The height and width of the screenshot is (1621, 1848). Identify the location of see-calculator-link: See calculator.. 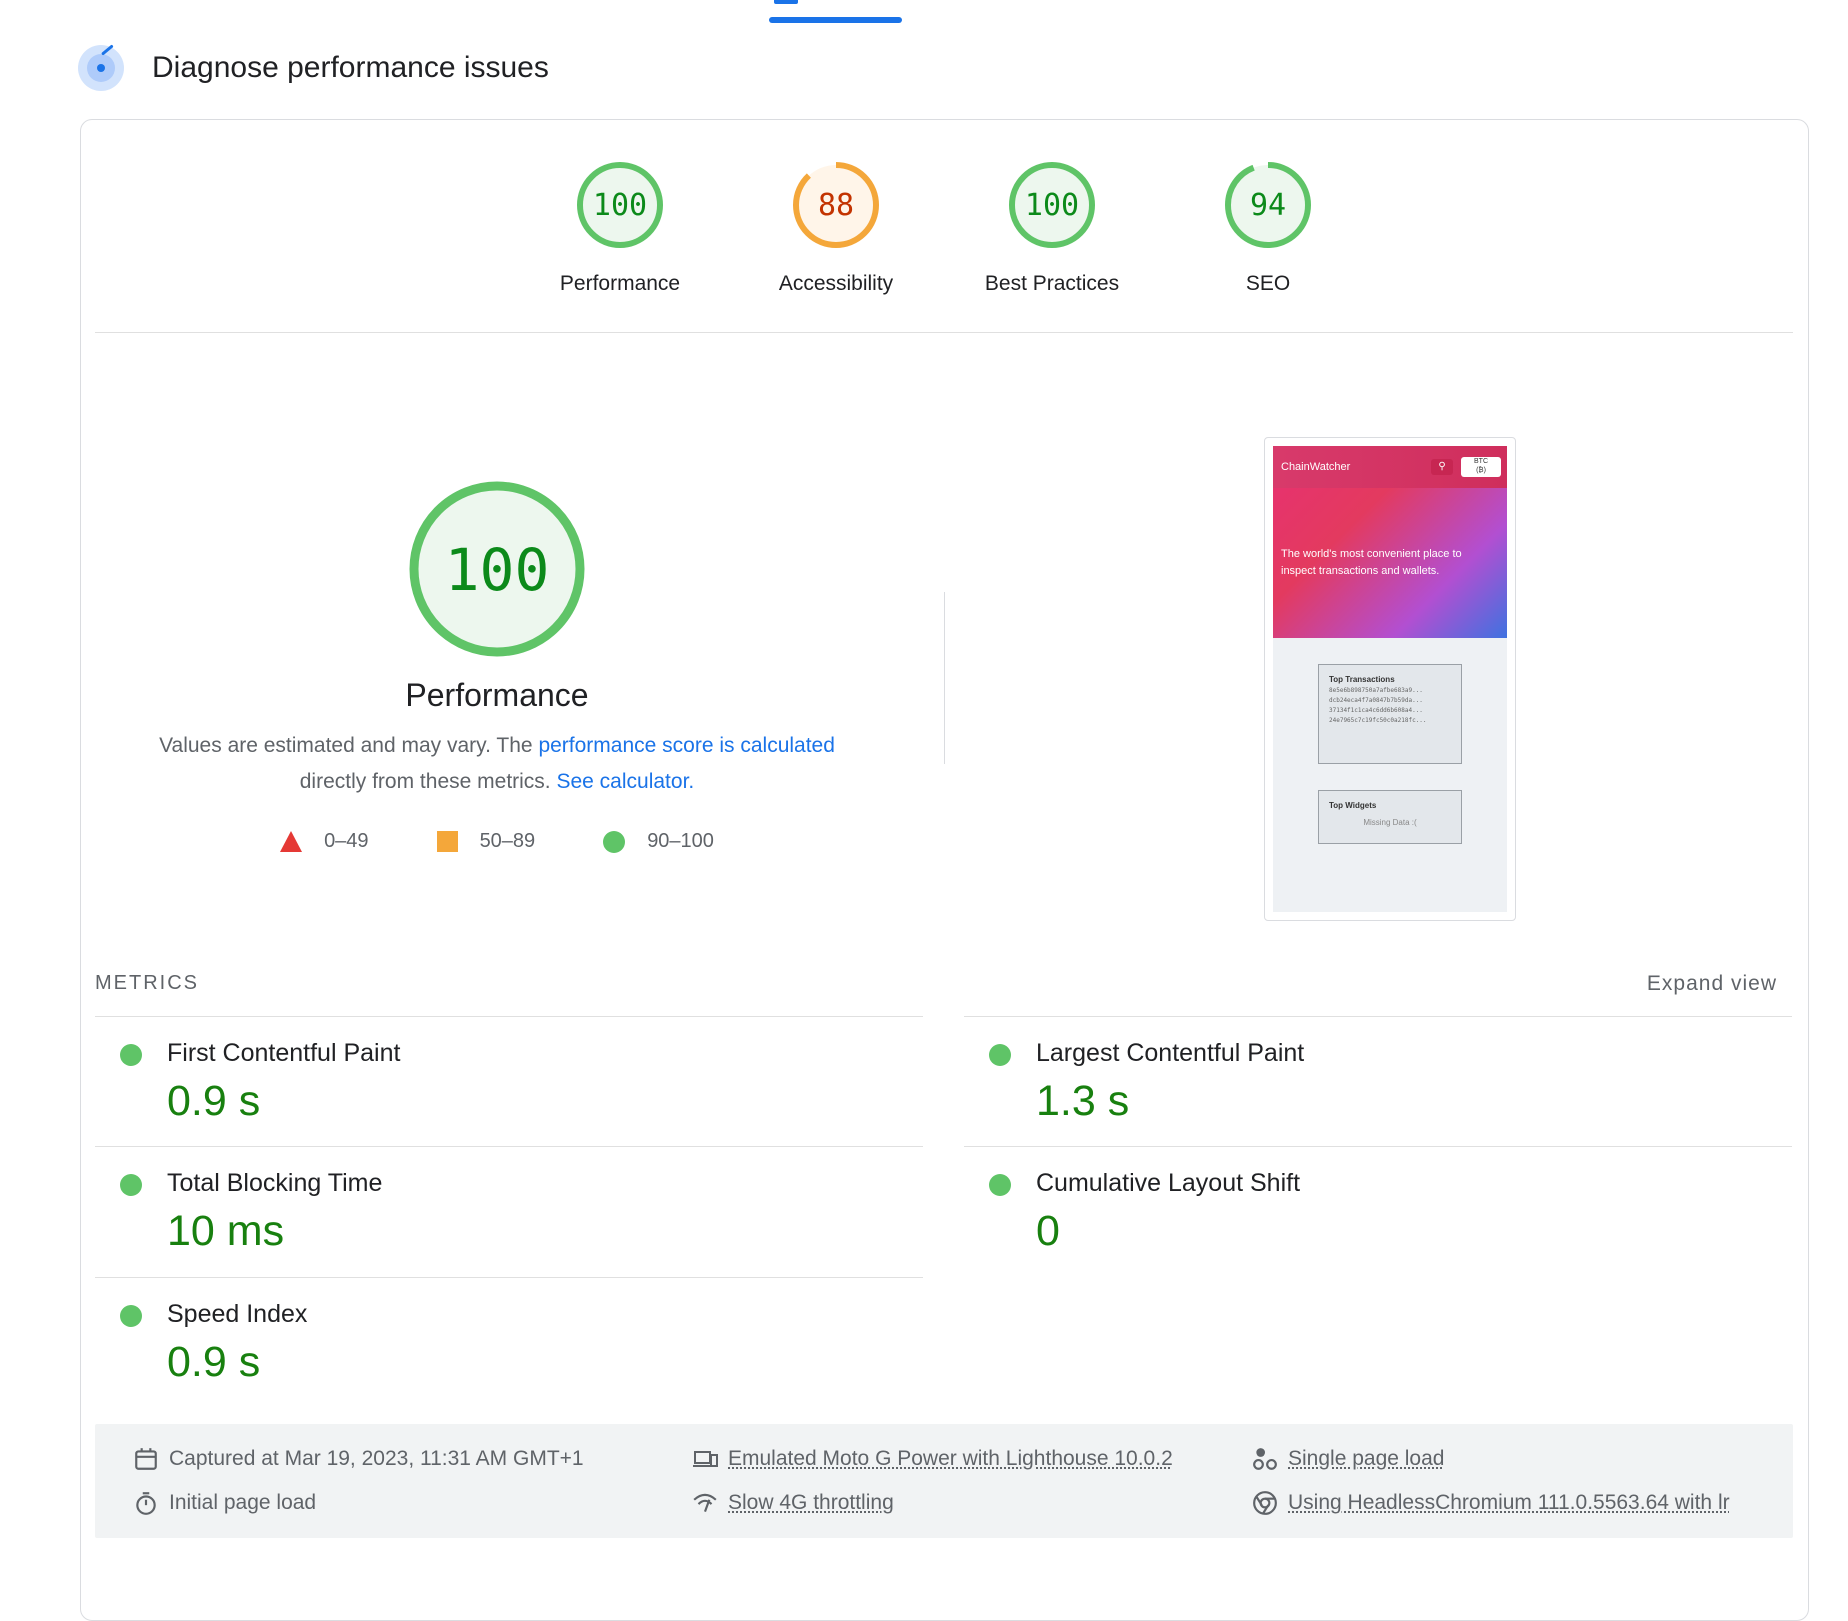
(625, 781).